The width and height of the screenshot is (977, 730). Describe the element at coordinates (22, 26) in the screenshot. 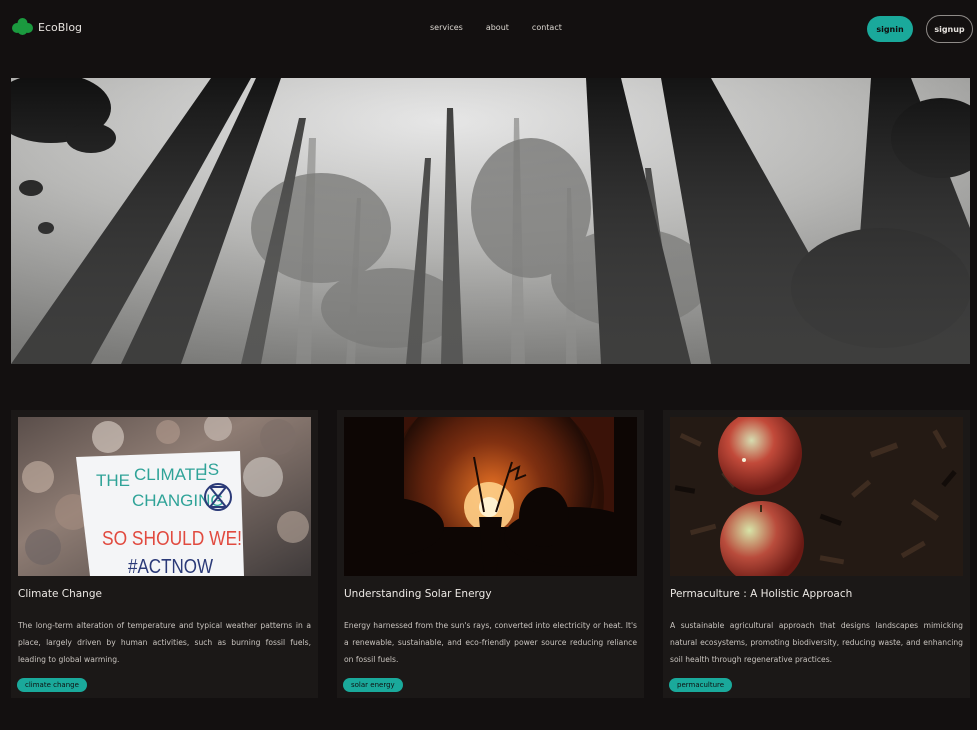

I see `leaf-icon` at that location.